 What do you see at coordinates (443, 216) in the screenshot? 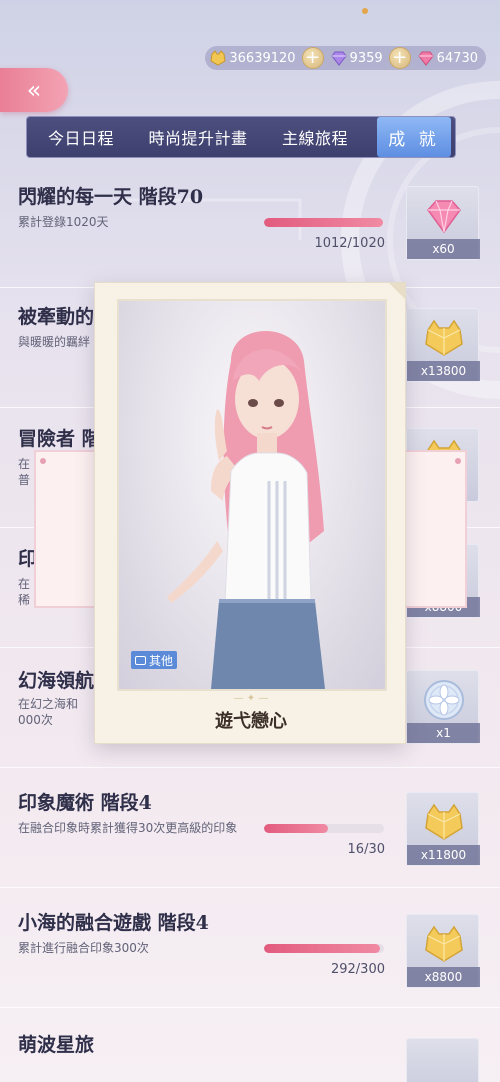
I see `pink-diamond-icon` at bounding box center [443, 216].